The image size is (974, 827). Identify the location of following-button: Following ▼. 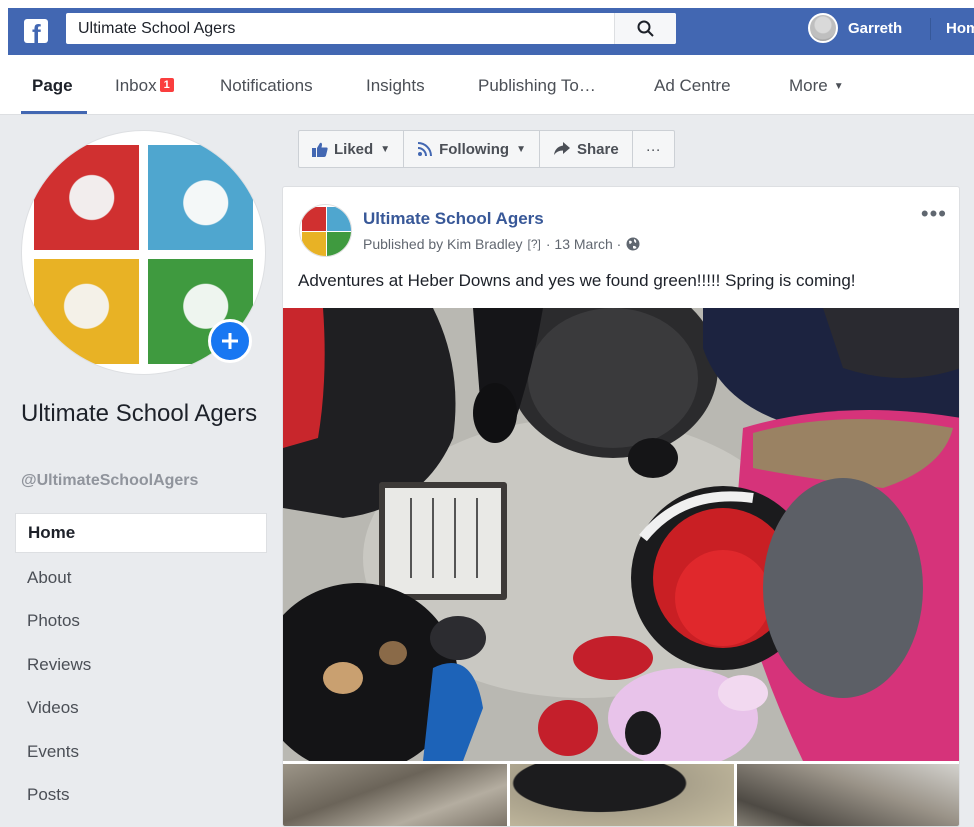
(472, 149).